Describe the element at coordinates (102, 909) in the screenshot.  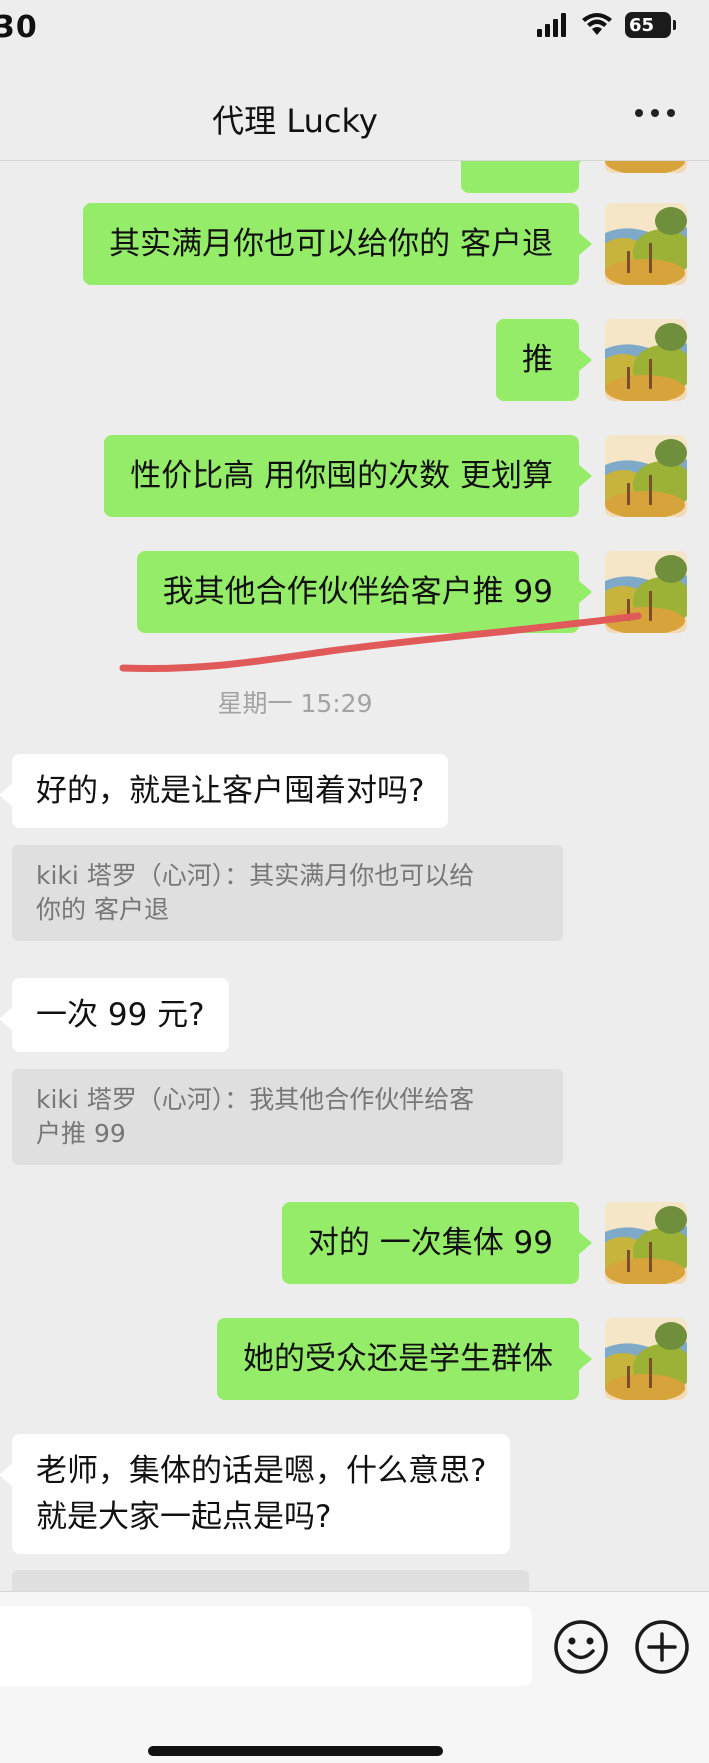
I see `quote-line: 你的 客户退` at that location.